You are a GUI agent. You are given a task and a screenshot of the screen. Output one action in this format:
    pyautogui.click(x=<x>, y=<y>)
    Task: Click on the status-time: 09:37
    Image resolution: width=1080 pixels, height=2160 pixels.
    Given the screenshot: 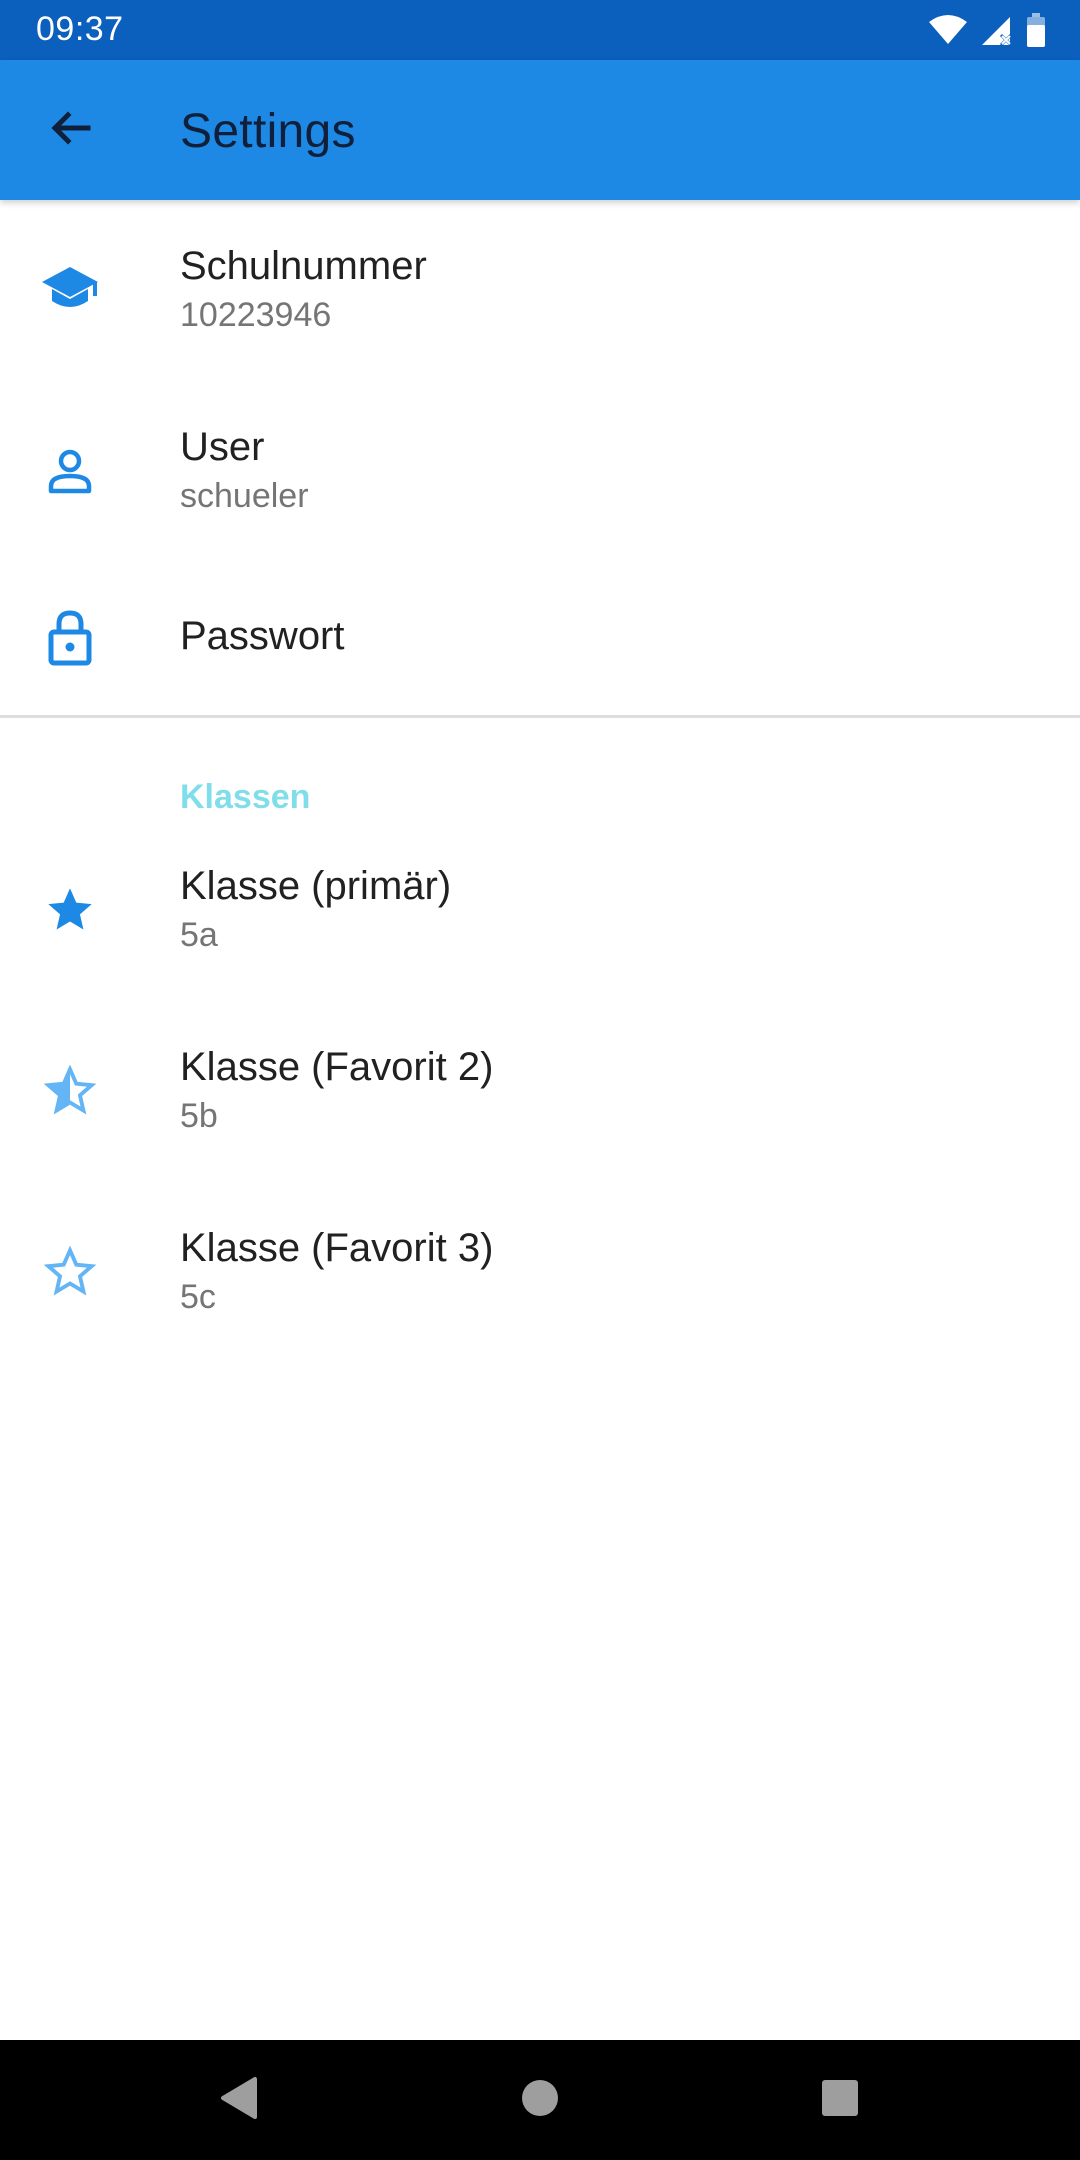 What is the action you would take?
    pyautogui.click(x=80, y=29)
    